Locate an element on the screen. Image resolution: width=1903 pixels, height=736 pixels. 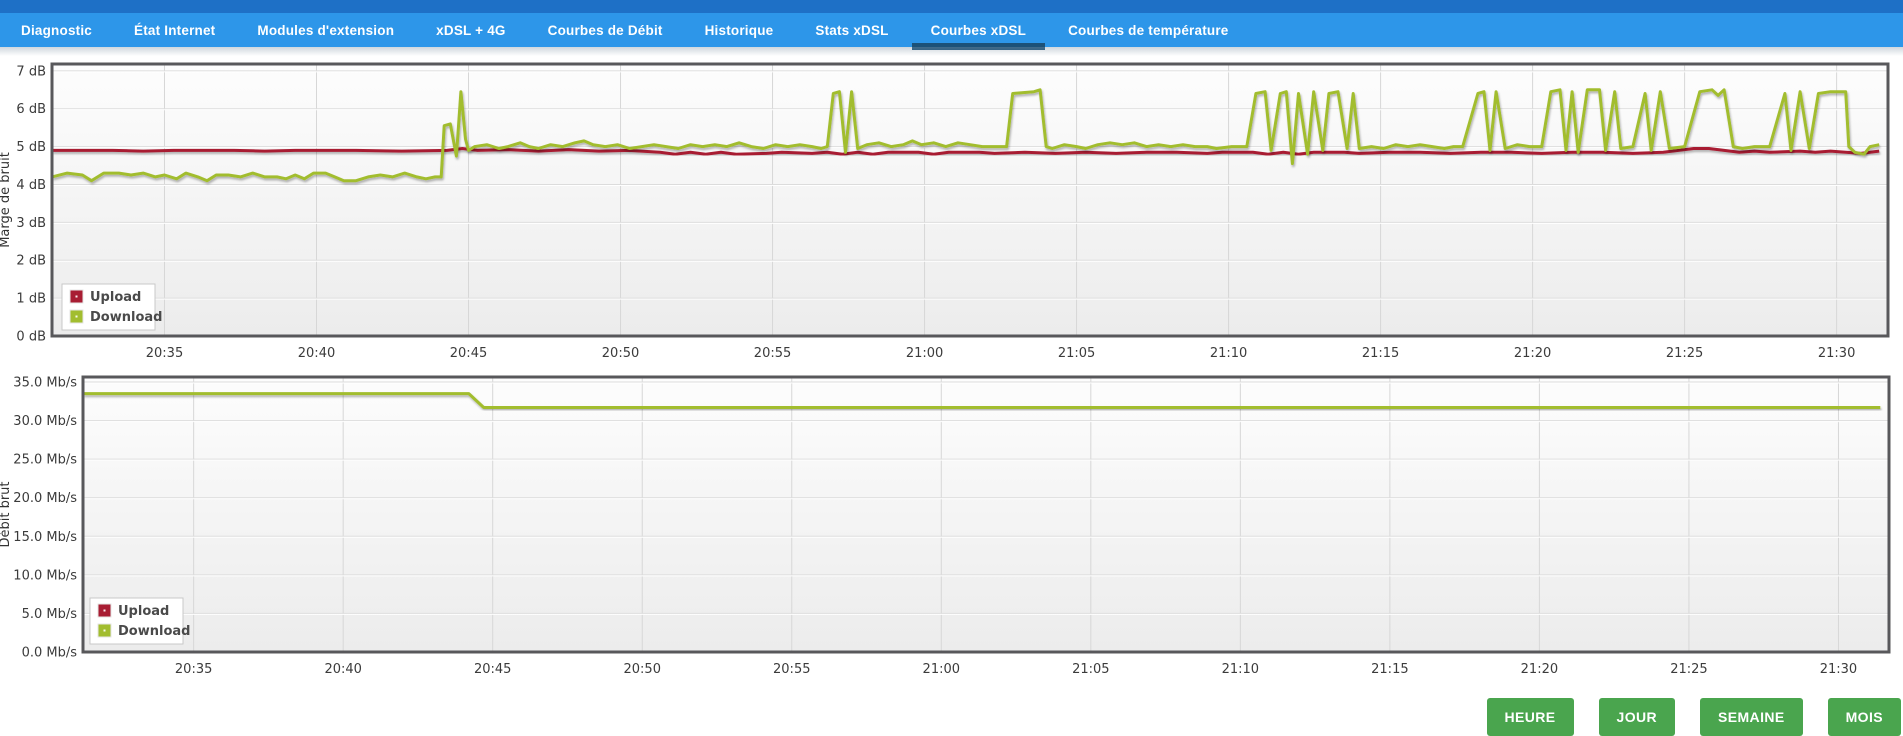
y-tick-label: 30.0 Mb/s is located at coordinates (45, 421).